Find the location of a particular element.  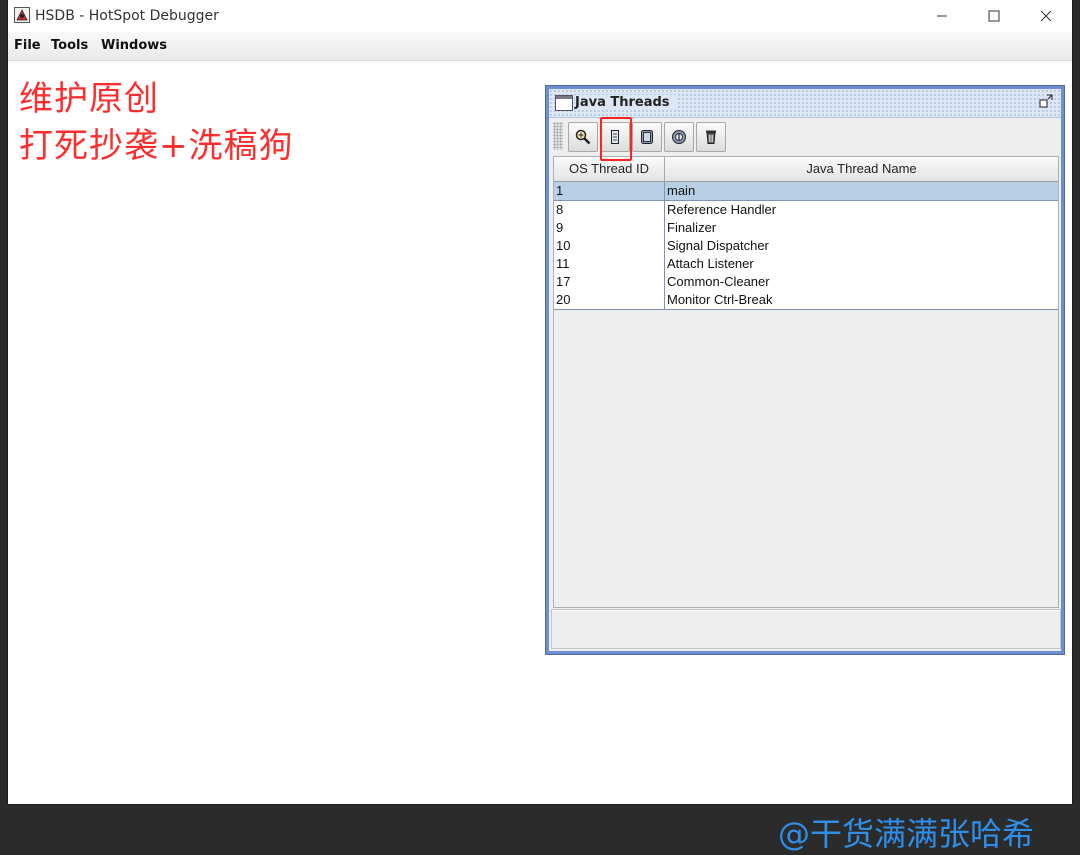

menu-file: File is located at coordinates (27, 45).